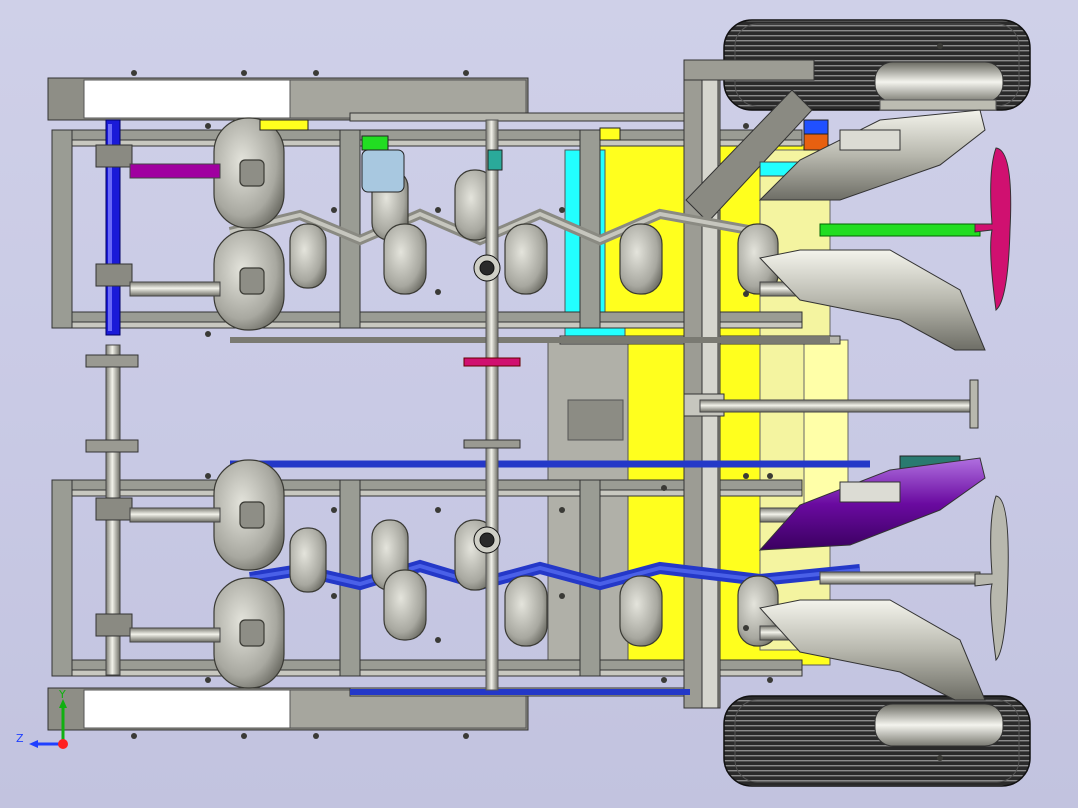 This screenshot has width=1078, height=808. What do you see at coordinates (20, 738) in the screenshot?
I see `z-axis-label: Z` at bounding box center [20, 738].